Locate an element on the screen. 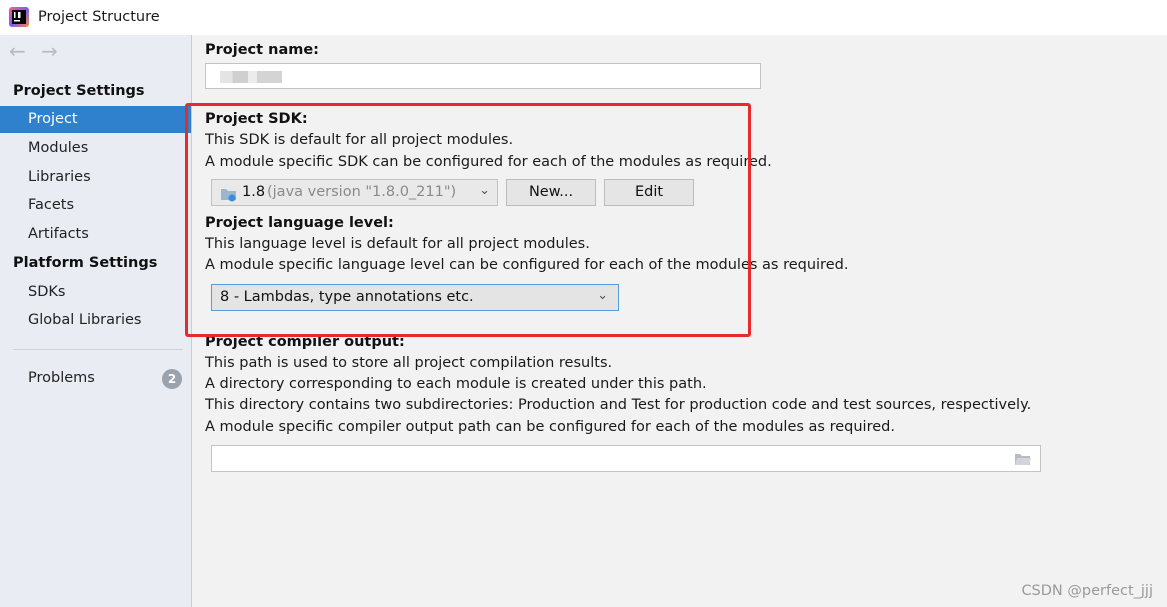  sdk-select: 1.8 (java version "1.8.0_211") ⌄ is located at coordinates (354, 192).